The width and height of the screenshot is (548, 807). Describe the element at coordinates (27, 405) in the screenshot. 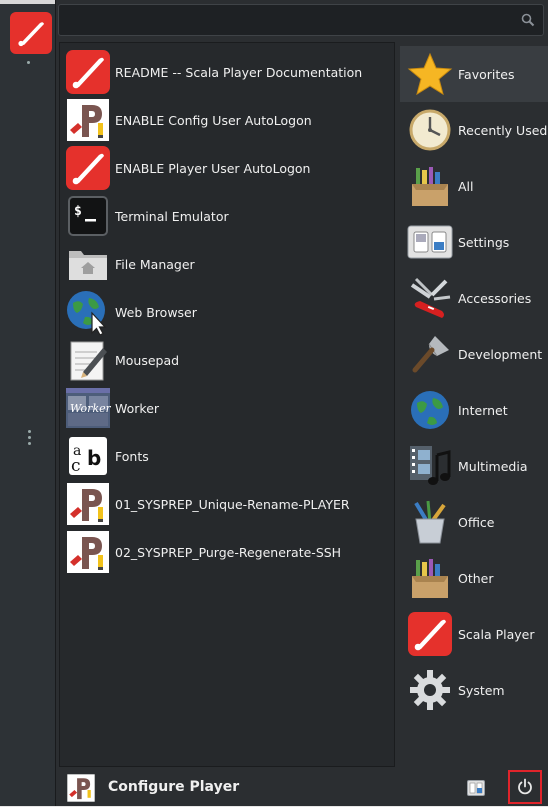

I see `left-panel` at that location.